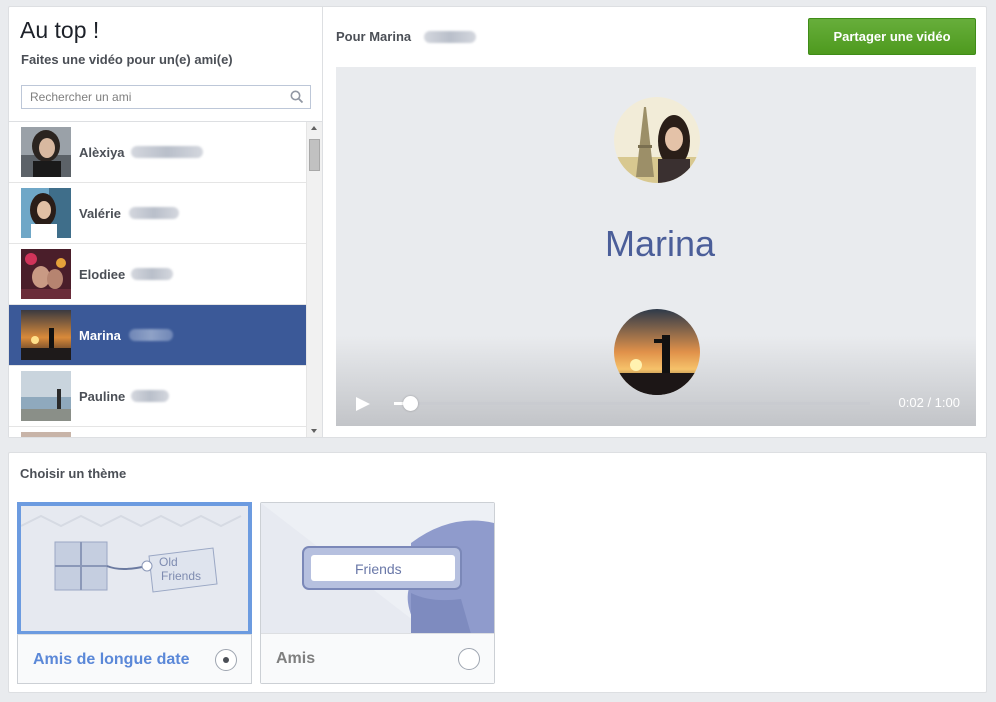  I want to click on profile-photo-eiffel, so click(657, 140).